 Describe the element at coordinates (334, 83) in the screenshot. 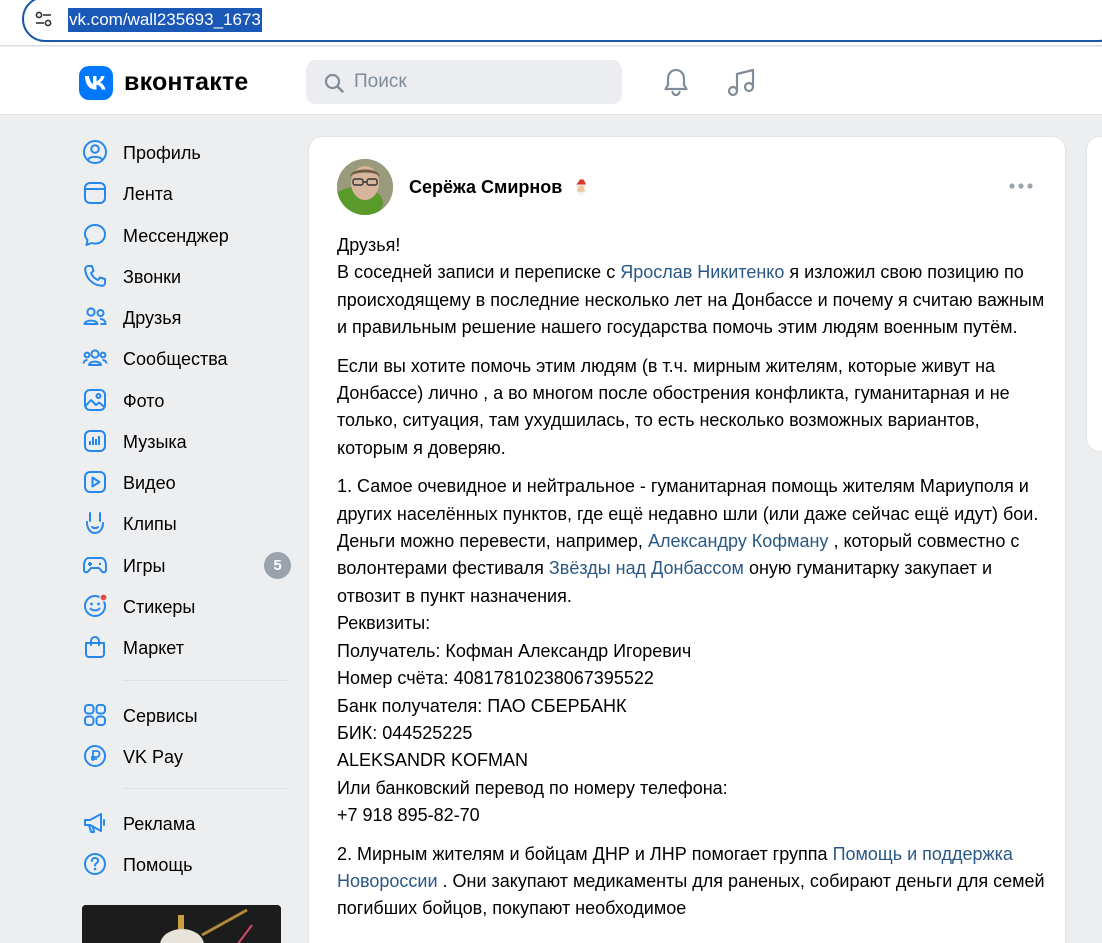

I see `search-icon` at that location.